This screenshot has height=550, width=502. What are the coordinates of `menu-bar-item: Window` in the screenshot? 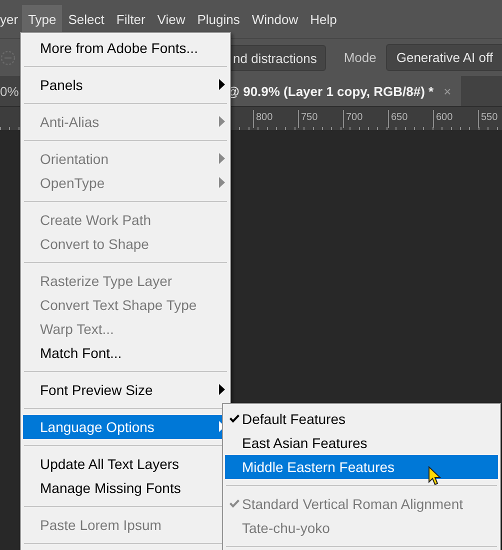 It's located at (275, 19).